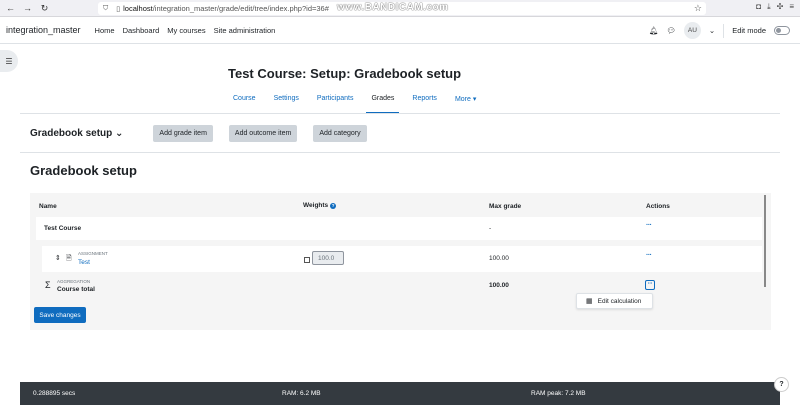 Image resolution: width=800 pixels, height=405 pixels. What do you see at coordinates (71, 133) in the screenshot?
I see `gradebook-setup-selector-label: Gradebook setup` at bounding box center [71, 133].